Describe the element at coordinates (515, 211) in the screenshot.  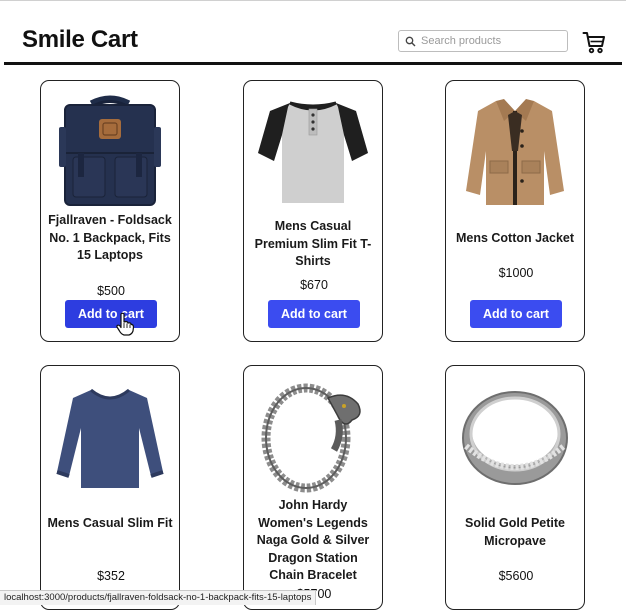
I see `product-card: Mens Cotton Jacket $1000 Add to cart` at that location.